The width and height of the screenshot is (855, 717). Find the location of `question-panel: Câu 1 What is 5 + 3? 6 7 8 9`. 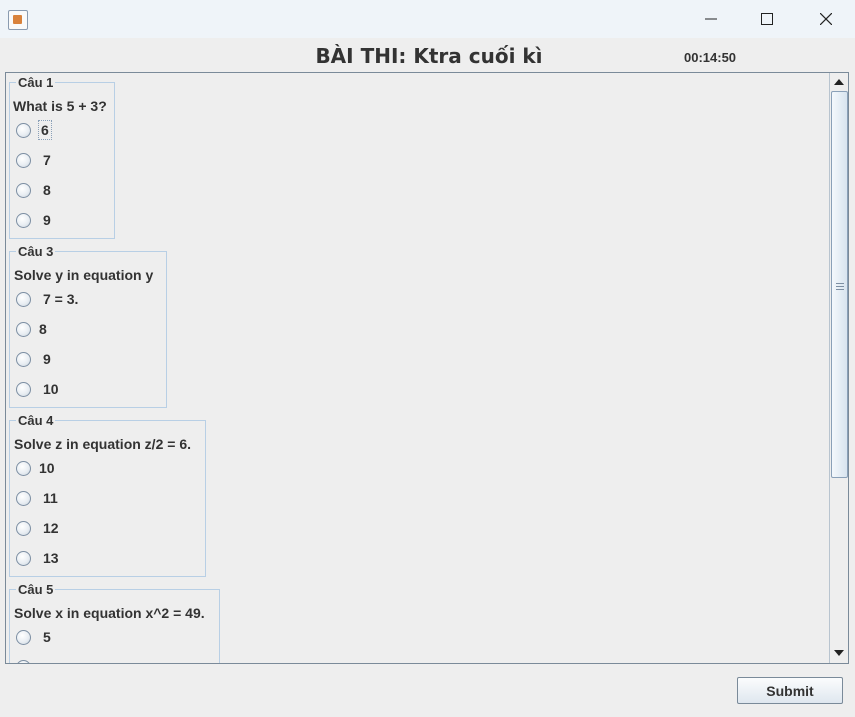

question-panel: Câu 1 What is 5 + 3? 6 7 8 9 is located at coordinates (62, 157).